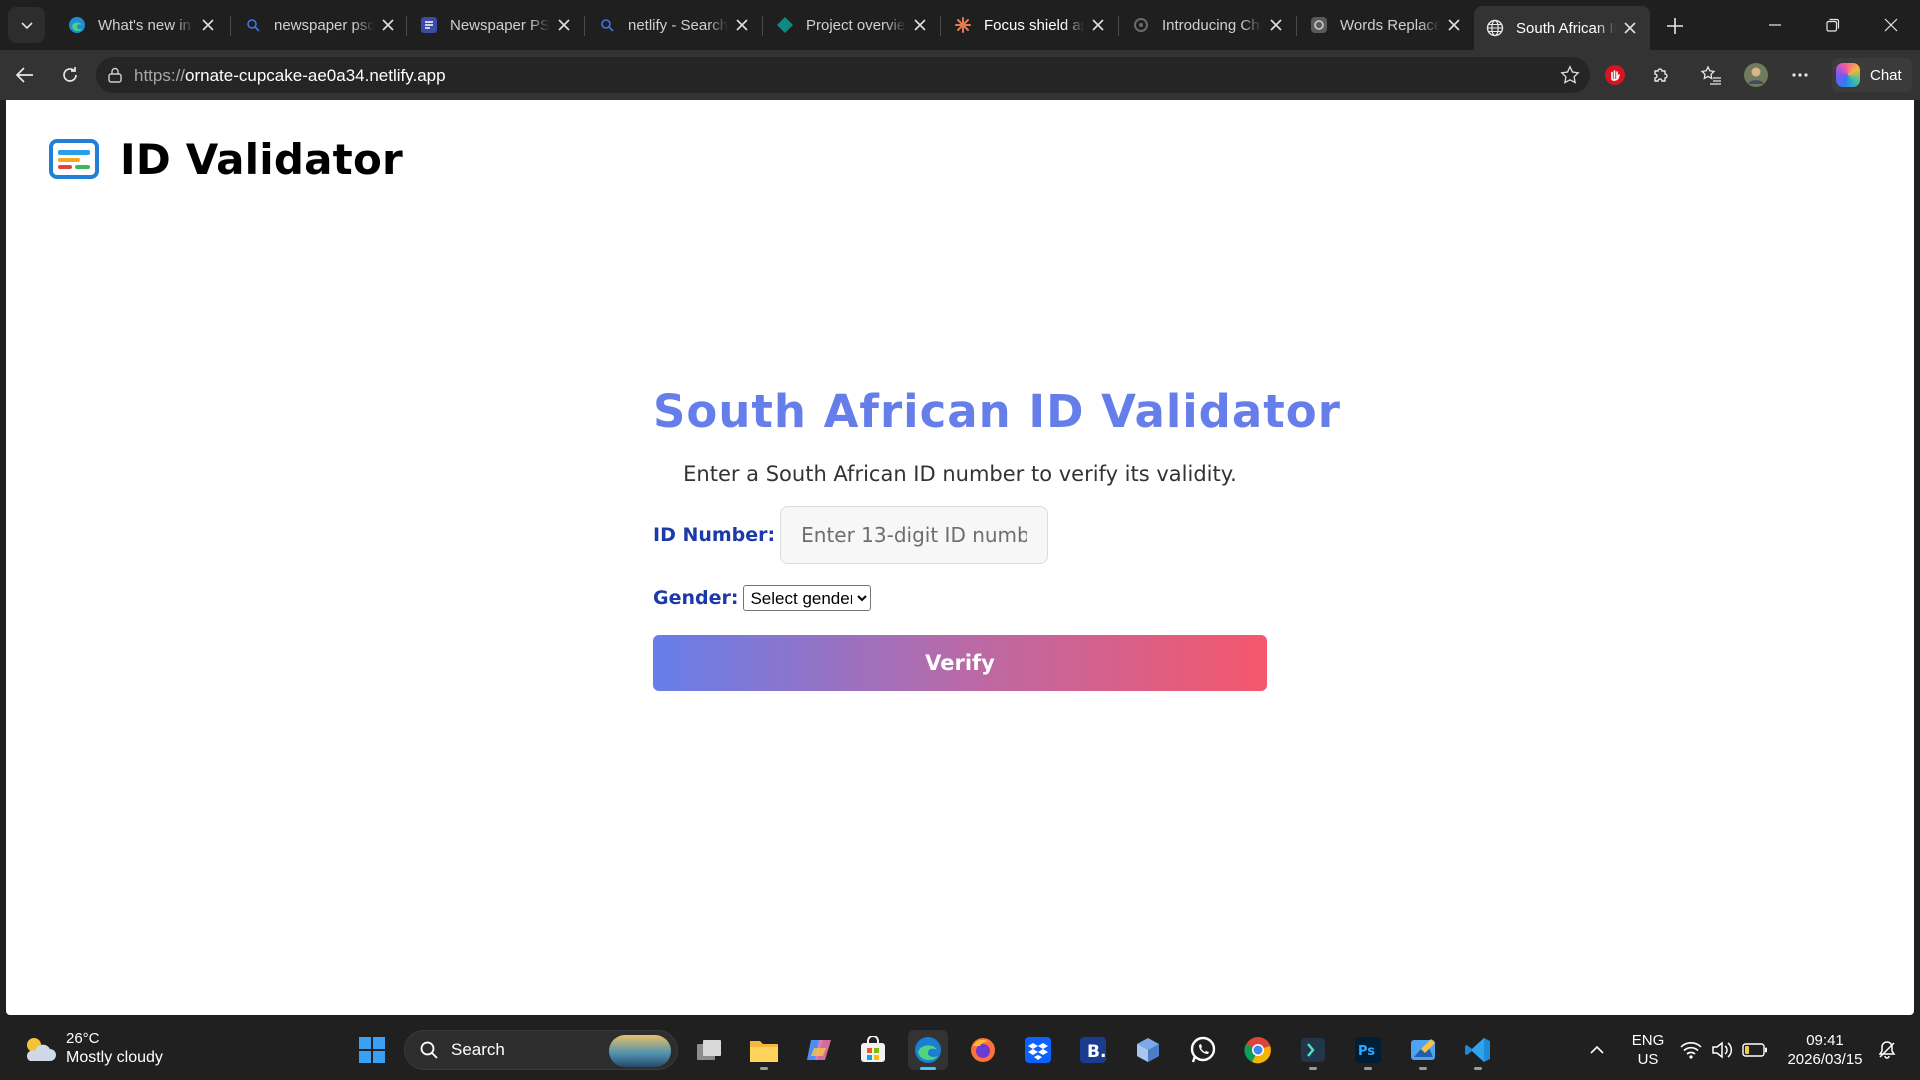 The width and height of the screenshot is (1920, 1080). What do you see at coordinates (541, 1050) in the screenshot?
I see `taskbar-search: Search` at bounding box center [541, 1050].